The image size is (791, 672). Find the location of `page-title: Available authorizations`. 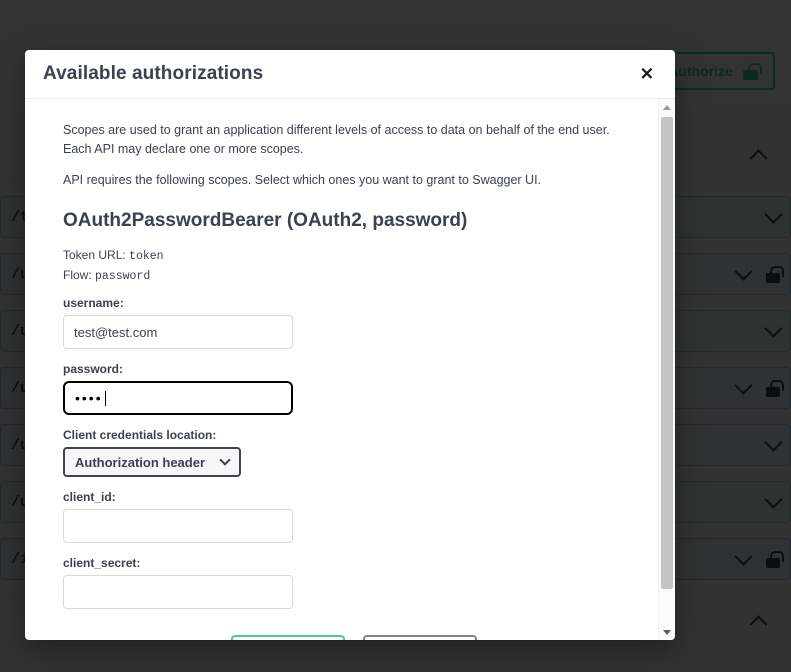

page-title: Available authorizations is located at coordinates (153, 73).